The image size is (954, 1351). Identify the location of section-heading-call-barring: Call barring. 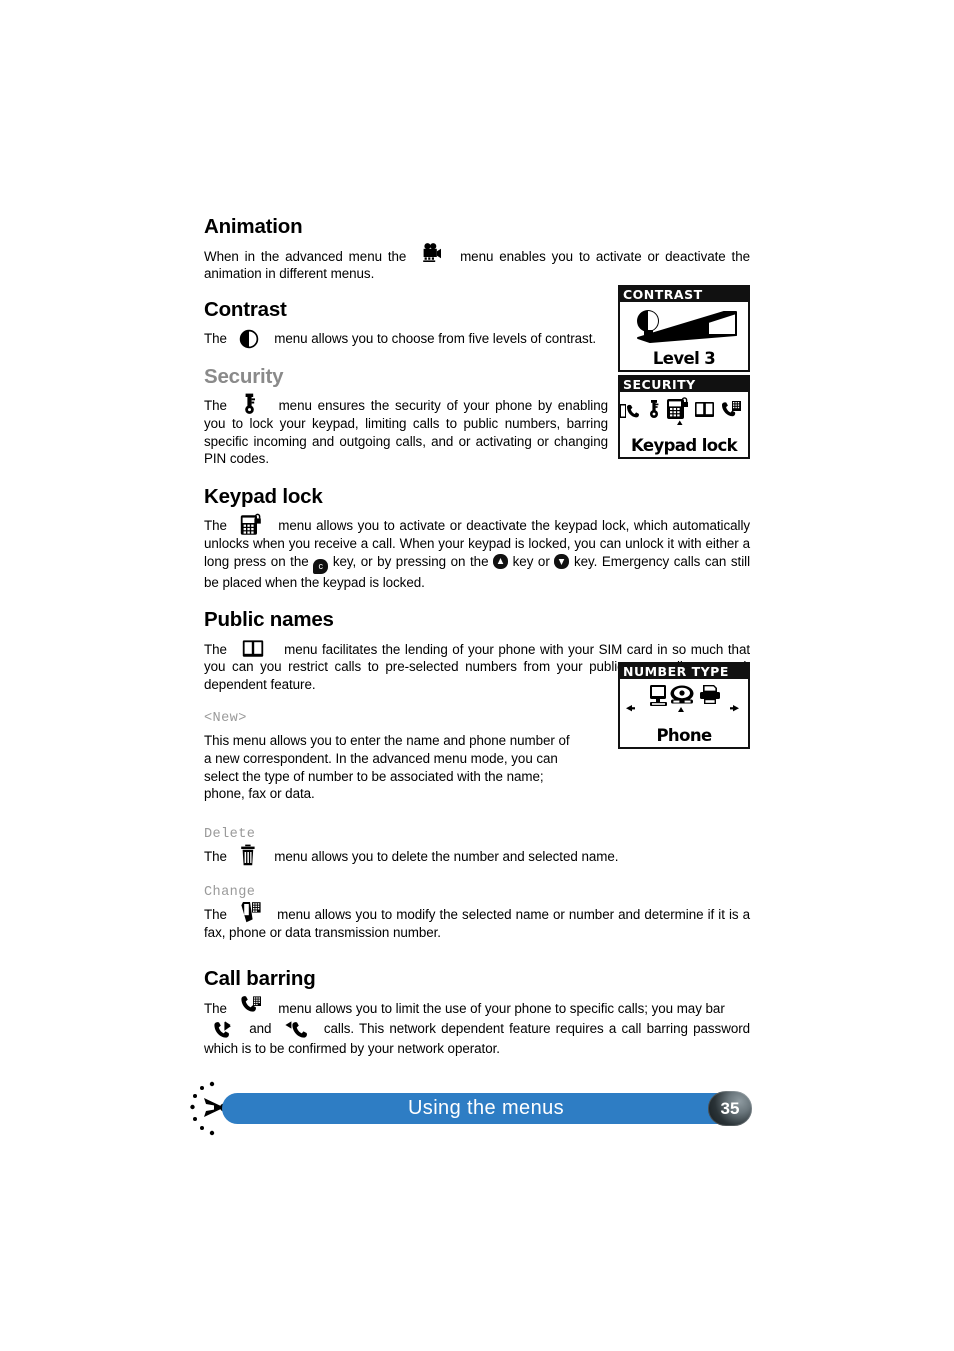
(260, 978).